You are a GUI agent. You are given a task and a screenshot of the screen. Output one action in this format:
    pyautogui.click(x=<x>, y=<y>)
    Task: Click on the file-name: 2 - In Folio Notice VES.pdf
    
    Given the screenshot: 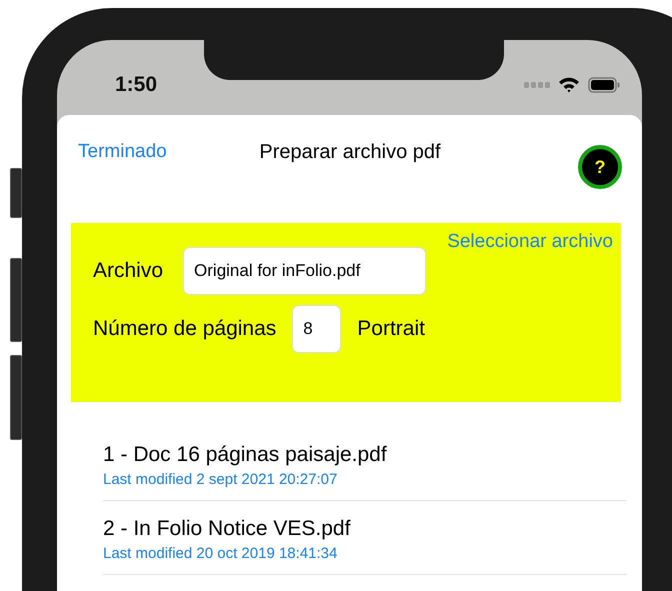 What is the action you would take?
    pyautogui.click(x=364, y=529)
    